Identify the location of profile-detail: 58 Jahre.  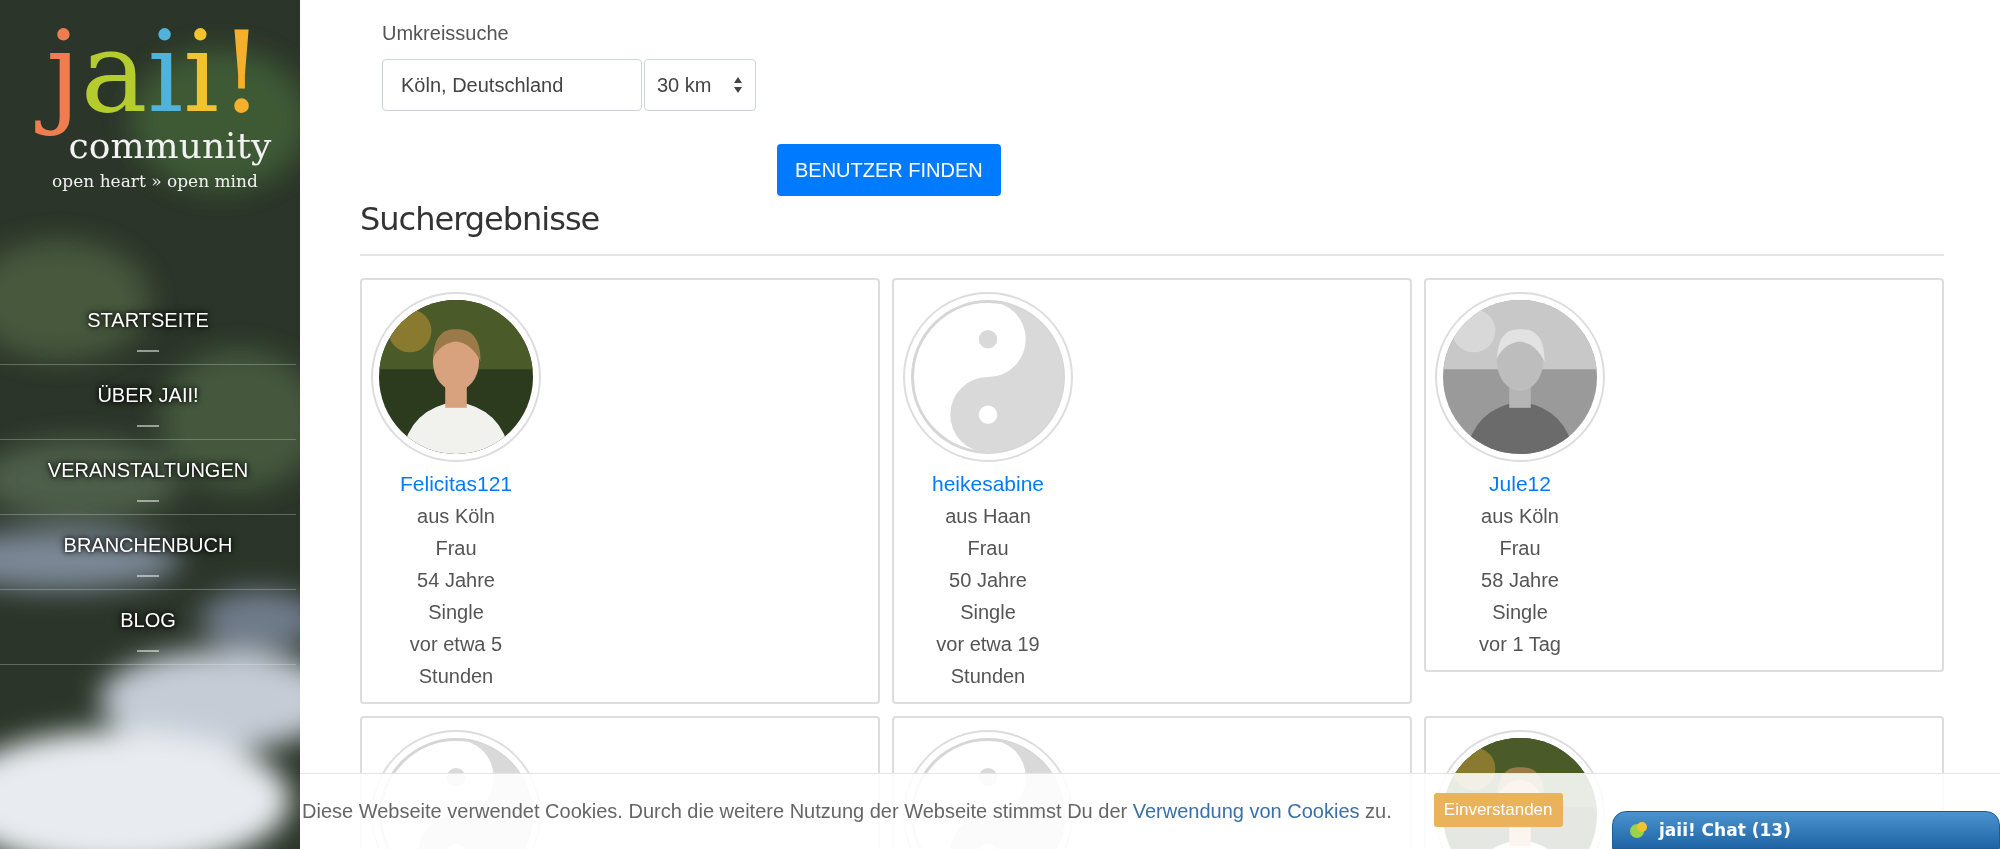
(1520, 580).